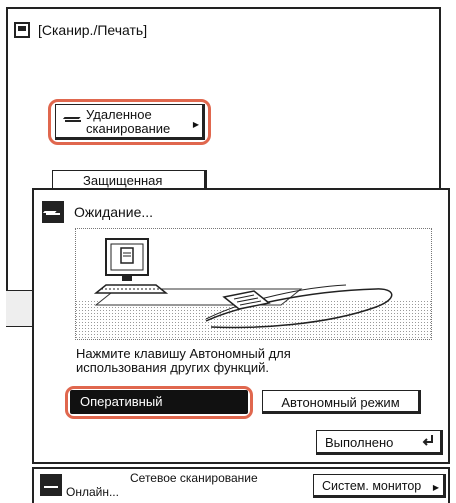 The height and width of the screenshot is (503, 456). Describe the element at coordinates (22, 30) in the screenshot. I see `window-icon` at that location.